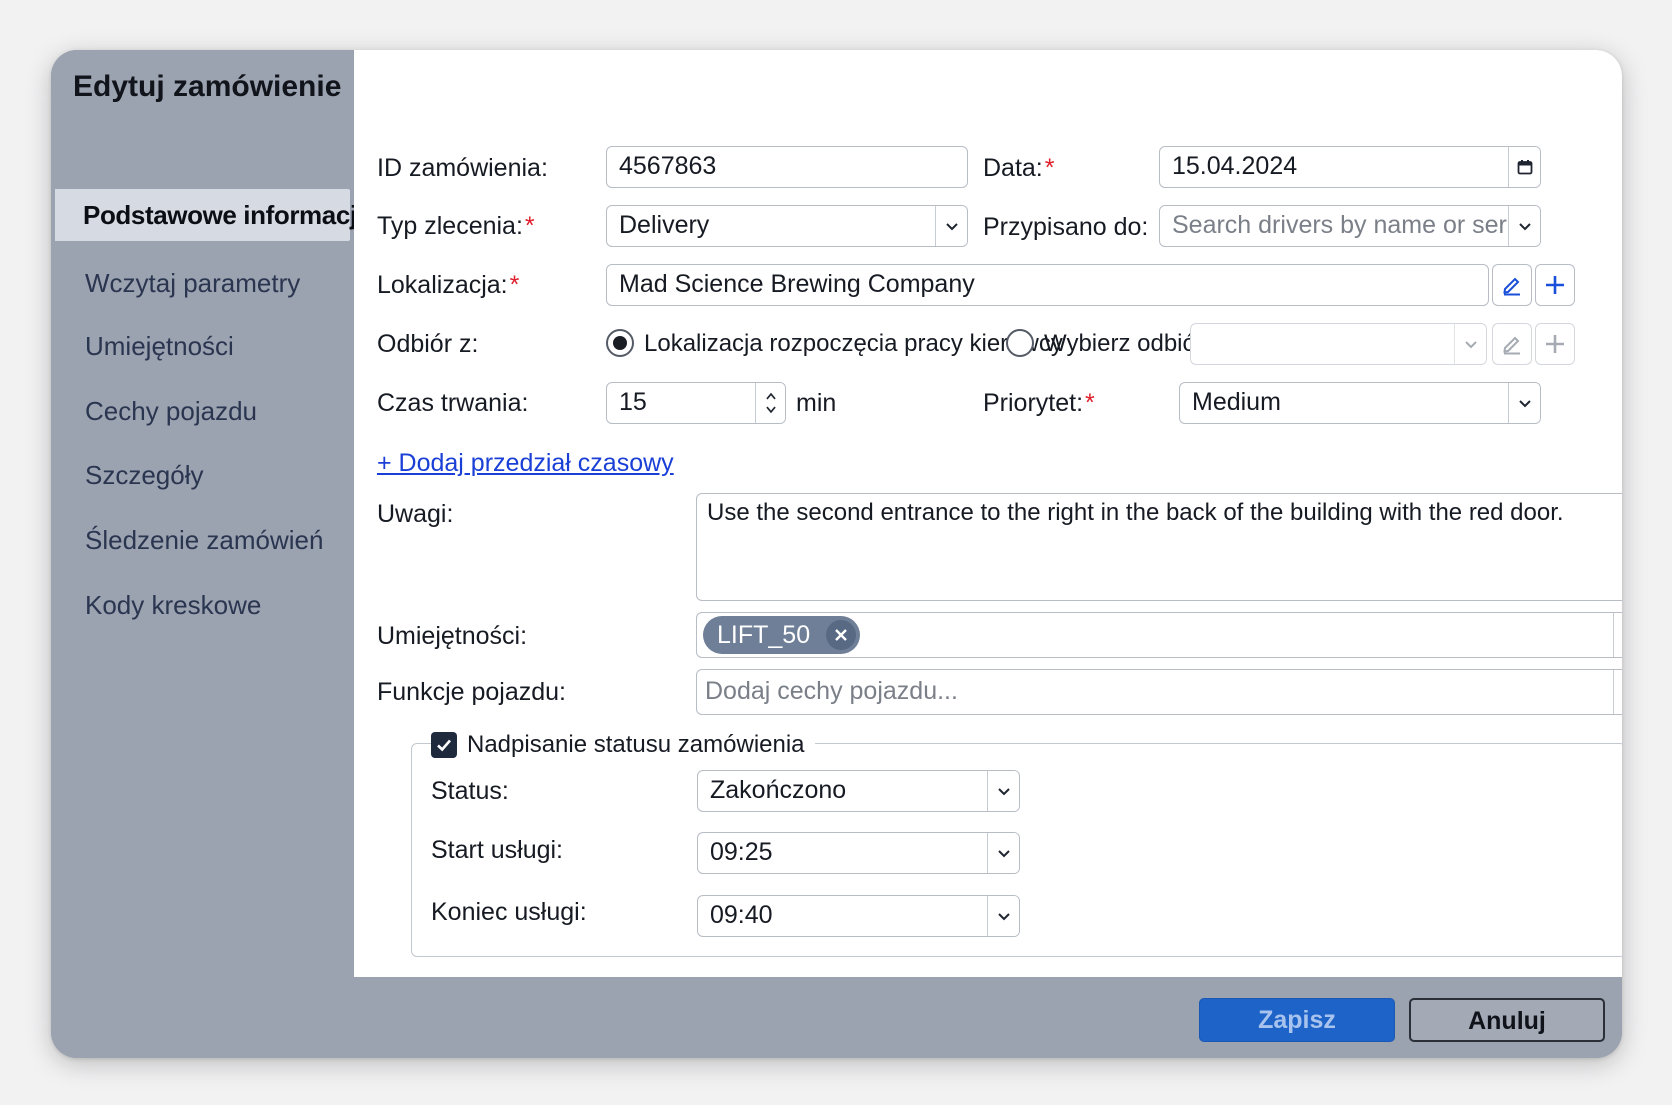 The height and width of the screenshot is (1105, 1672). I want to click on service-start-value: 09:25, so click(741, 852).